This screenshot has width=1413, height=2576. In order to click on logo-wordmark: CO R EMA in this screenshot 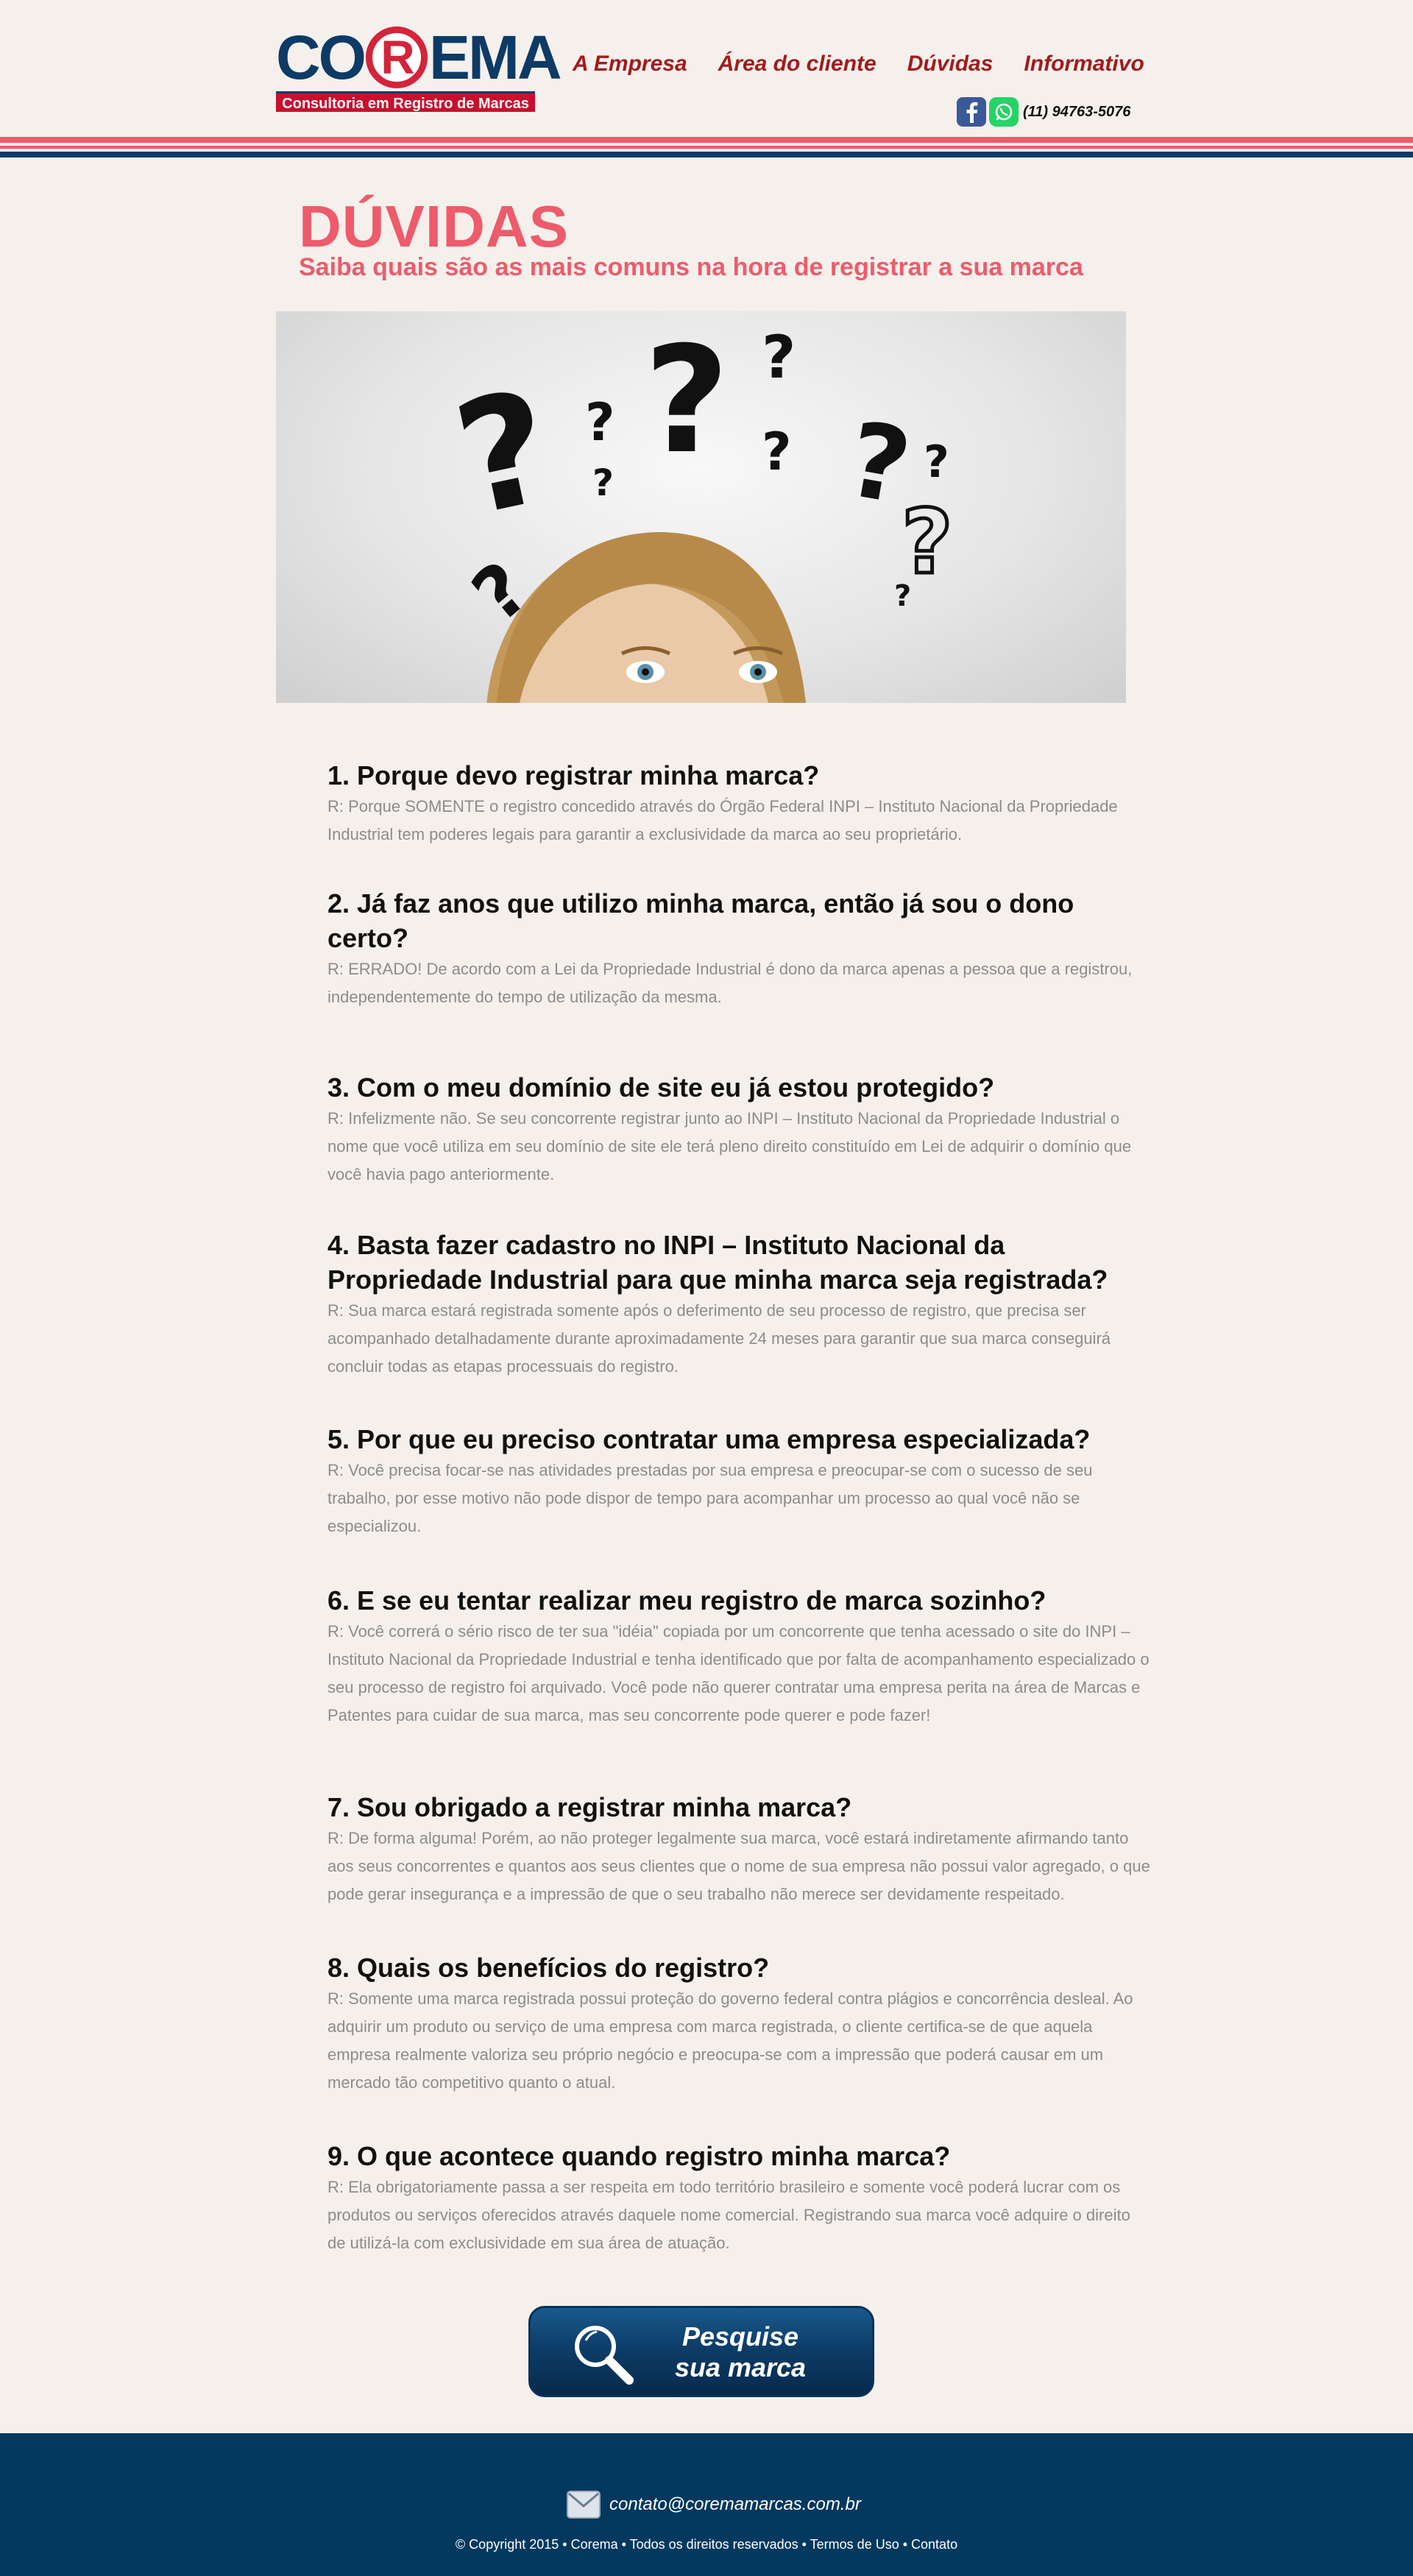, I will do `click(419, 57)`.